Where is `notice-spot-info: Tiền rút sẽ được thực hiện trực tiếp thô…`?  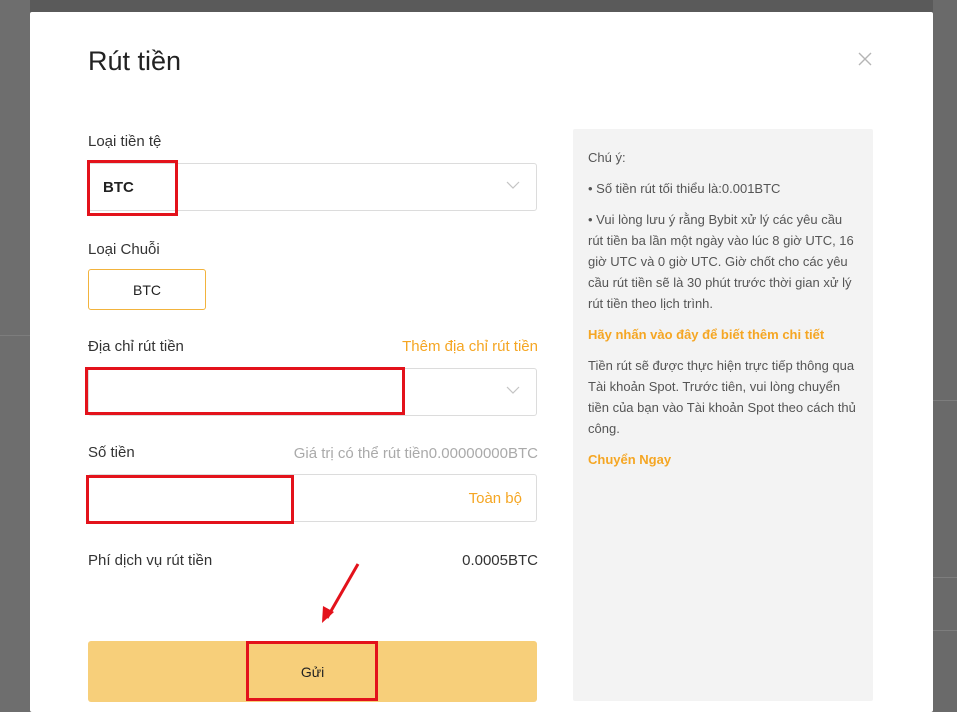
notice-spot-info: Tiền rút sẽ được thực hiện trực tiếp thô… is located at coordinates (722, 397).